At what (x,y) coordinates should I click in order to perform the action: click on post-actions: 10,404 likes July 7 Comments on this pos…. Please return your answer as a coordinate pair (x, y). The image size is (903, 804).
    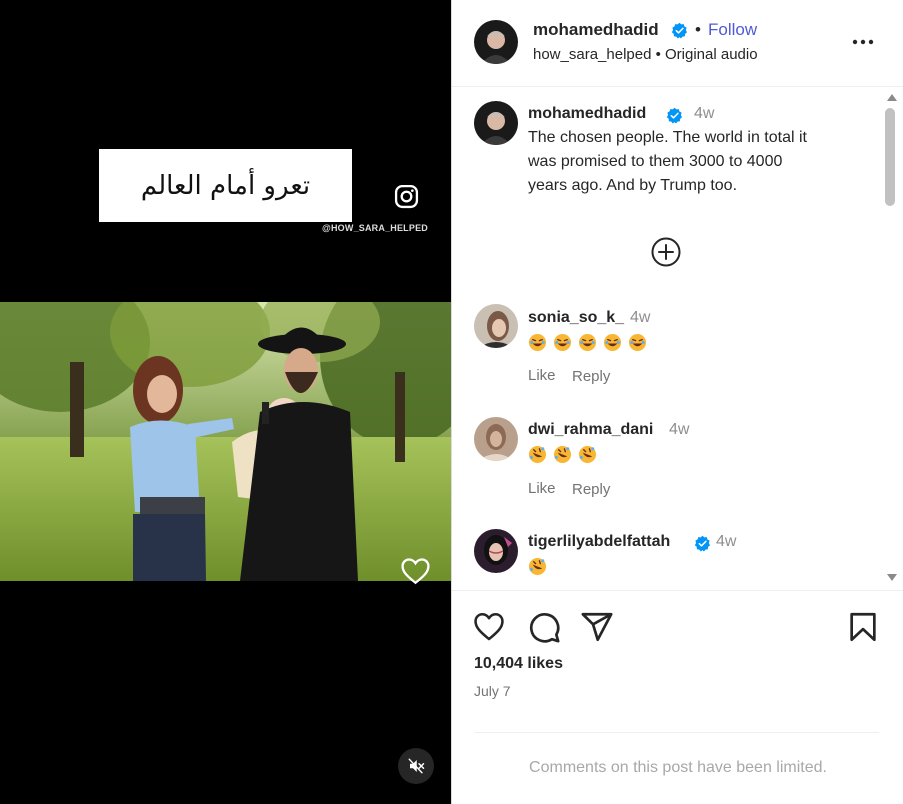
    Looking at the image, I should click on (677, 697).